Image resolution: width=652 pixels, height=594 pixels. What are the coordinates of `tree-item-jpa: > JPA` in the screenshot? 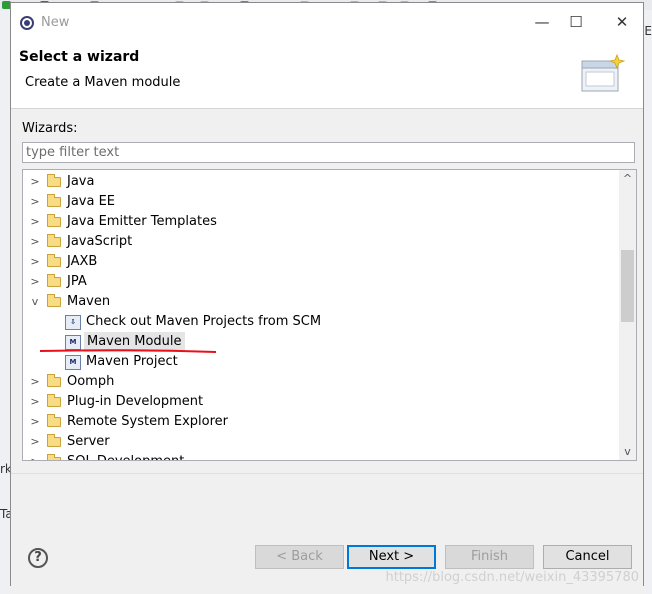 It's located at (321, 282).